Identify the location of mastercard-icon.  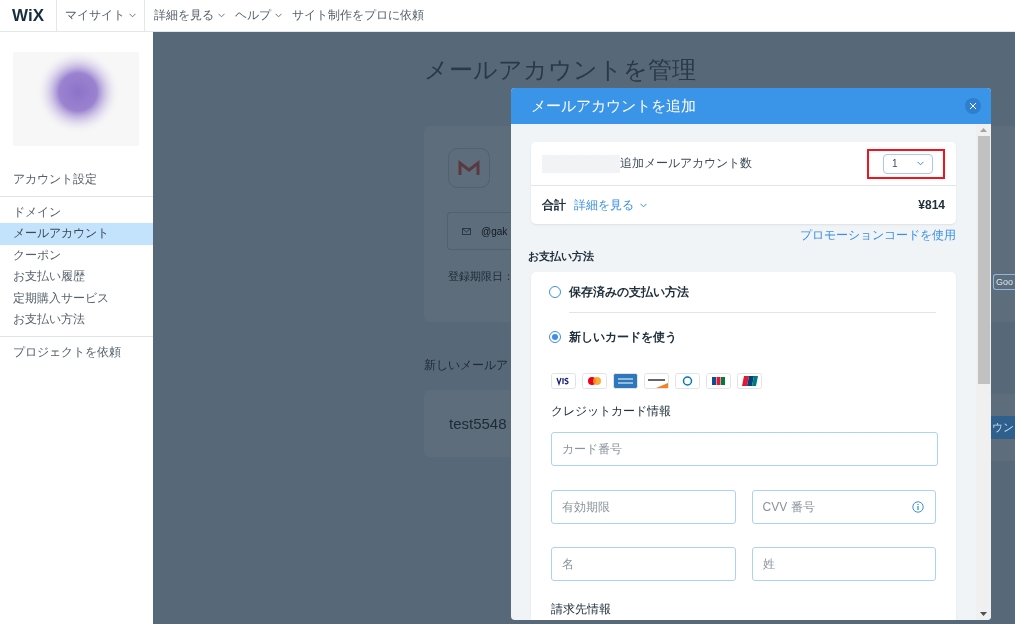
(594, 381).